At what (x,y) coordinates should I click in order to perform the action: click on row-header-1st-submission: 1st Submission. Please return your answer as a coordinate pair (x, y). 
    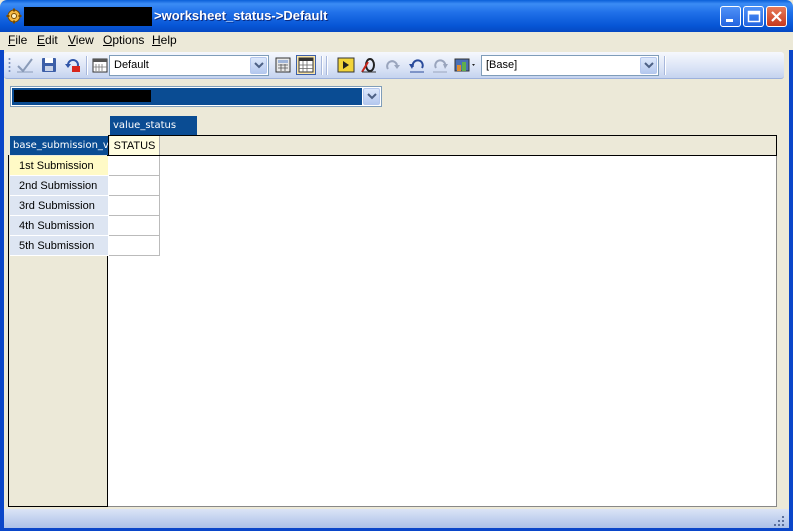
    Looking at the image, I should click on (59, 166).